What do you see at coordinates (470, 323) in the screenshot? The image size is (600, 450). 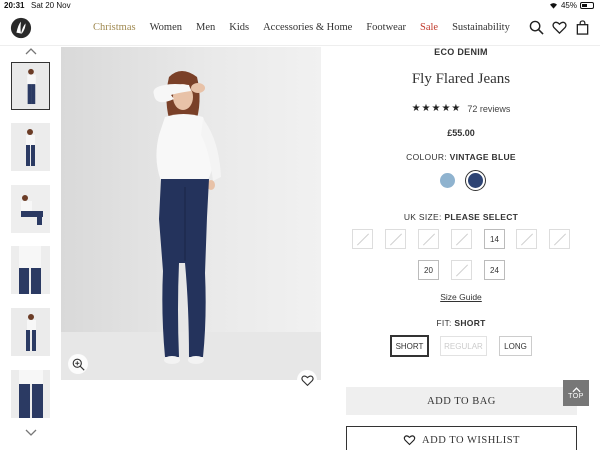 I see `fit-value: SHORT` at bounding box center [470, 323].